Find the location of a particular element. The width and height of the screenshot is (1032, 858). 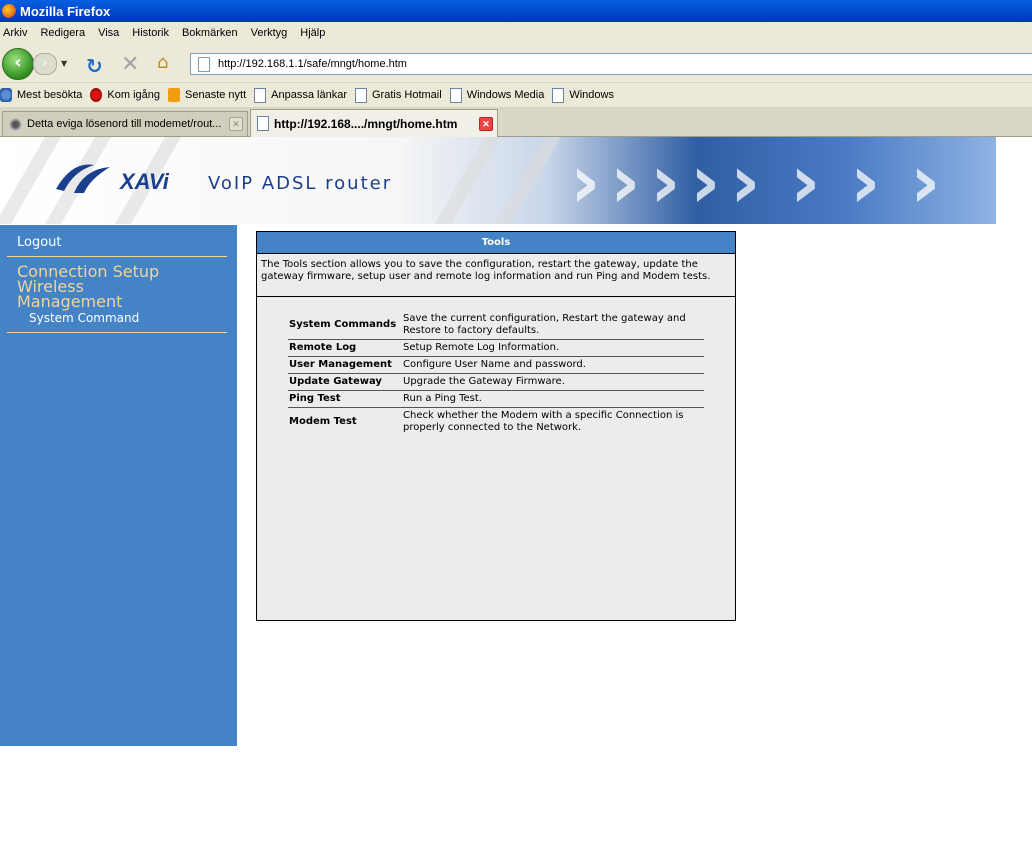

forum-icon is located at coordinates (15, 124).